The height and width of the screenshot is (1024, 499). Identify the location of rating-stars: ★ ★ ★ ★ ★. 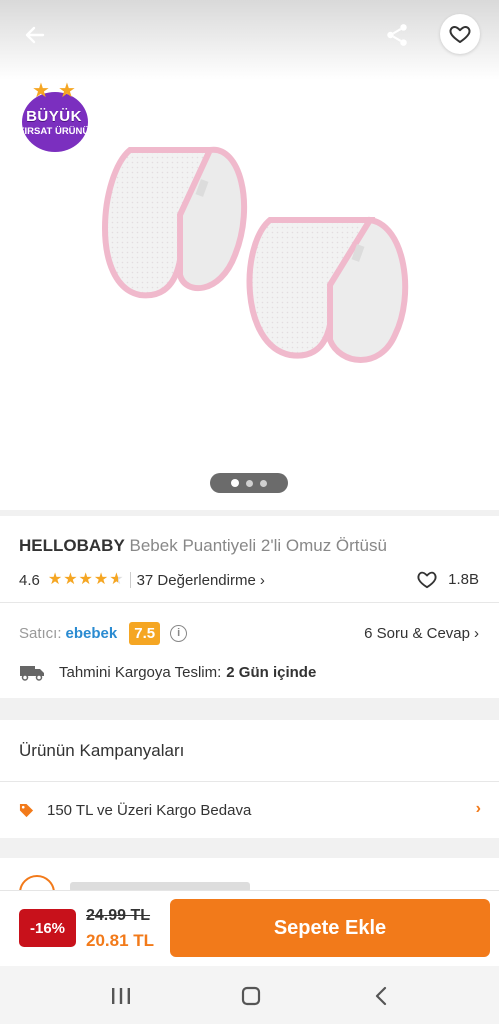
(86, 580).